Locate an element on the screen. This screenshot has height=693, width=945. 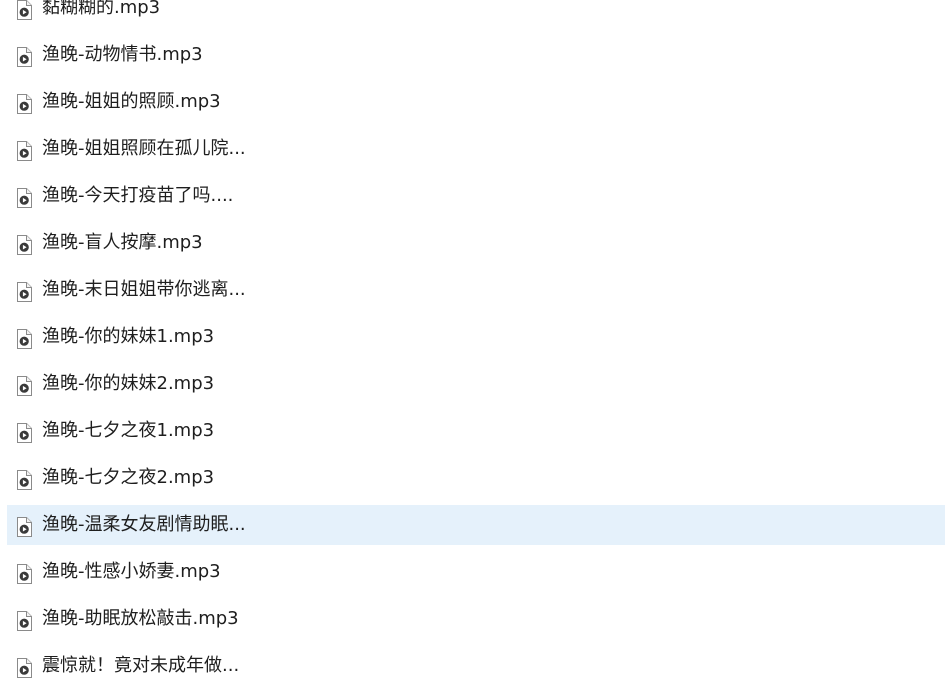
file-name: 渔晚-姐姐的照顾.mp3 is located at coordinates (131, 101).